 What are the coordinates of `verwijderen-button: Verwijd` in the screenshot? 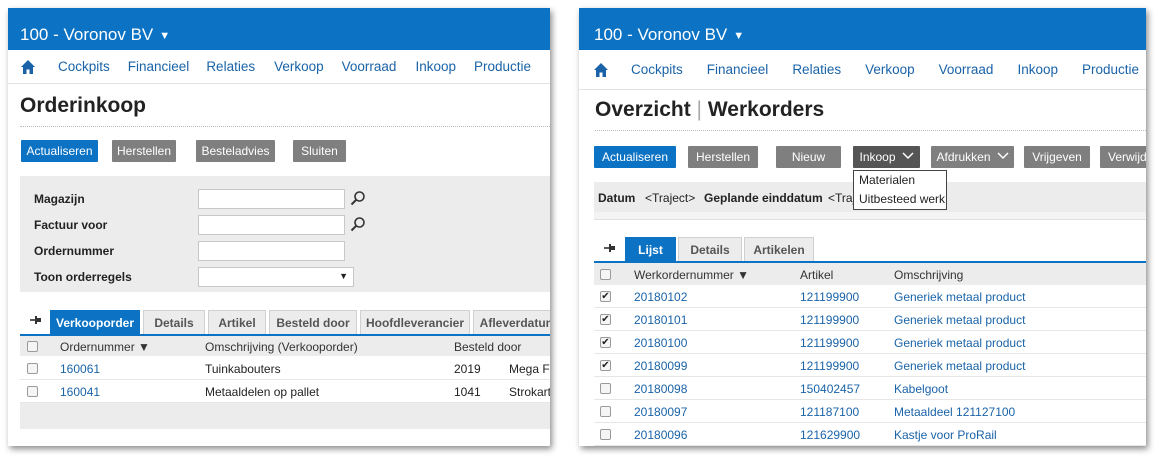 It's located at (1123, 157).